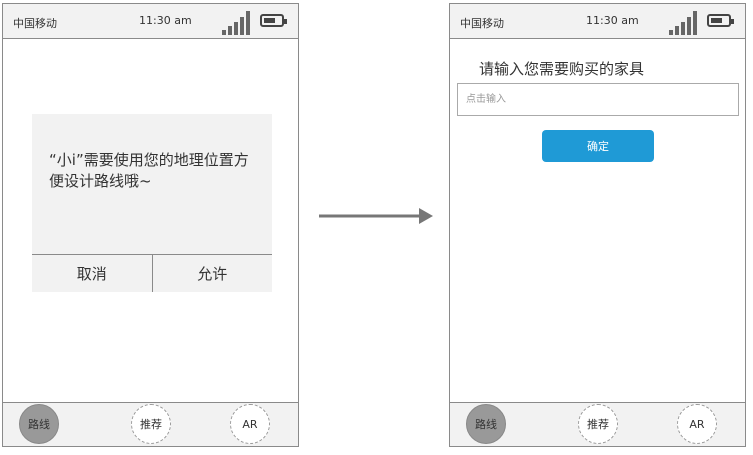 The width and height of the screenshot is (753, 455). Describe the element at coordinates (598, 146) in the screenshot. I see `confirm-button: 确定` at that location.